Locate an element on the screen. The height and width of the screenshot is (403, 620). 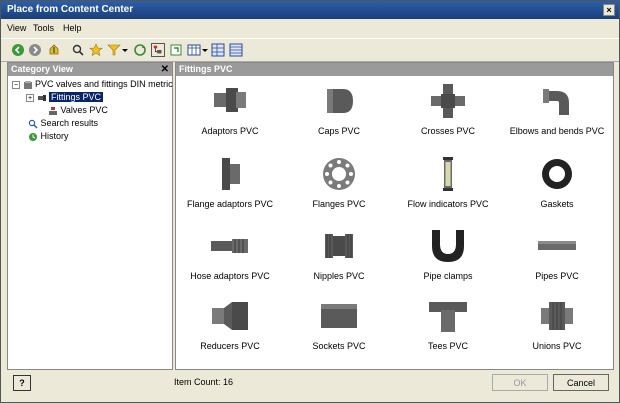
menu-tools: Tools is located at coordinates (43, 28).